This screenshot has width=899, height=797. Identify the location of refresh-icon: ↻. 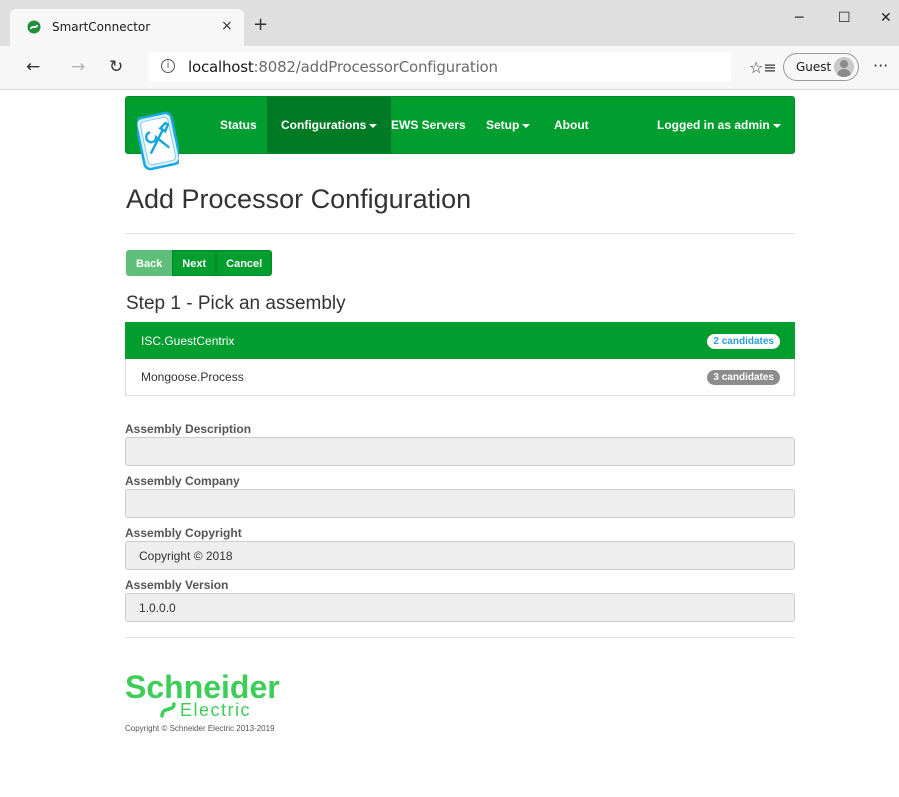
(116, 67).